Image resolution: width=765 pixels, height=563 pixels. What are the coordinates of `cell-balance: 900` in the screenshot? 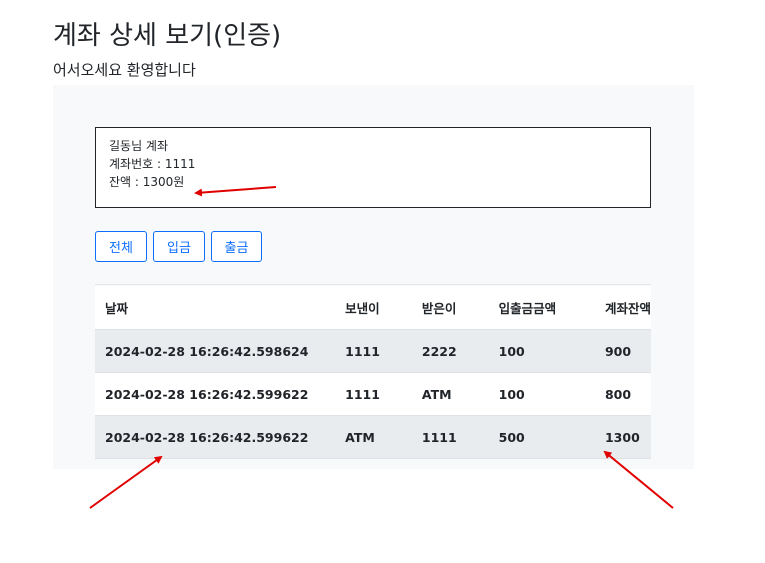 It's located at (622, 351).